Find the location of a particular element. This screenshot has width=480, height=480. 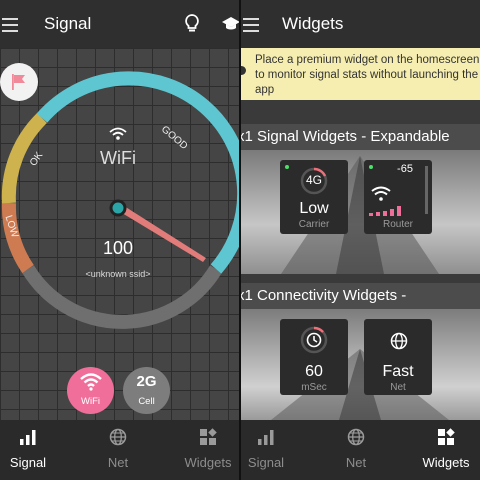

flag-icon is located at coordinates (18, 82).